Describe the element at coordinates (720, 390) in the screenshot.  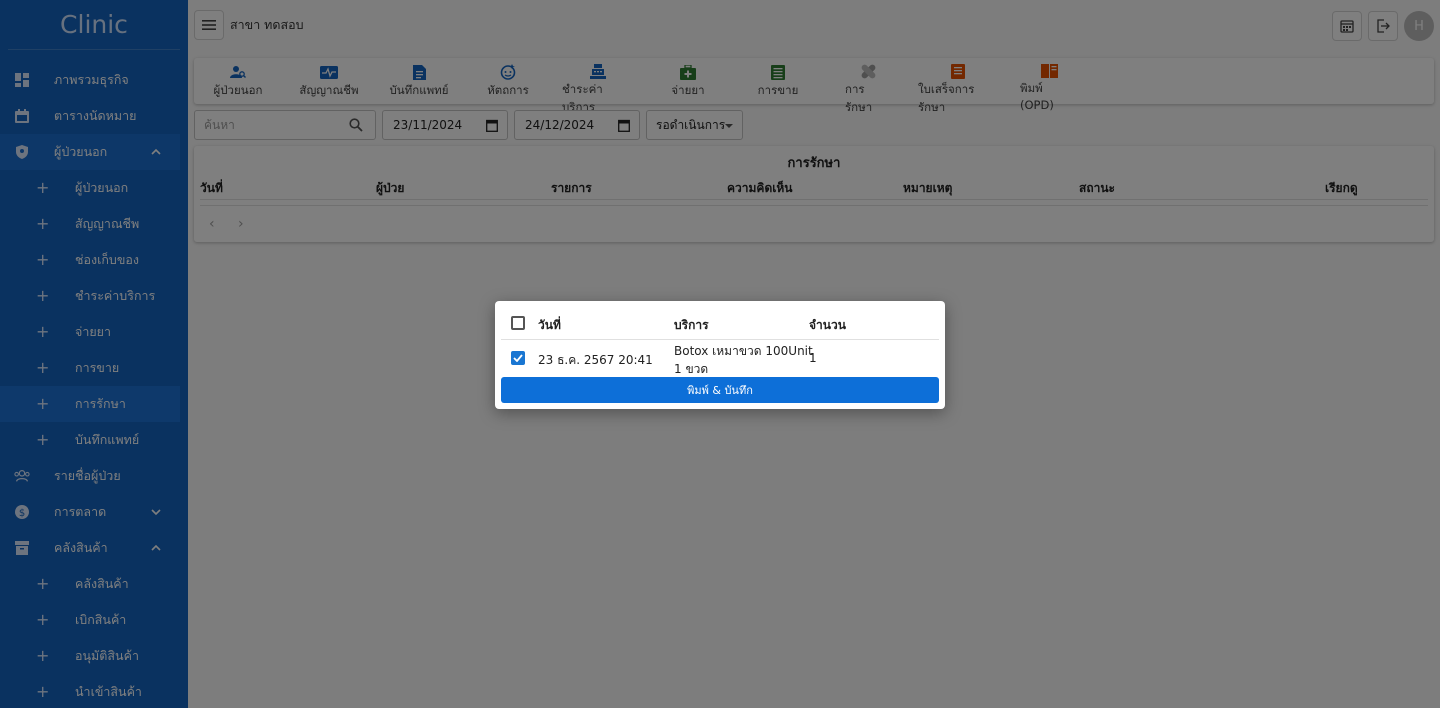
I see `print-save-button: พิมพ์ & บันทึก` at that location.